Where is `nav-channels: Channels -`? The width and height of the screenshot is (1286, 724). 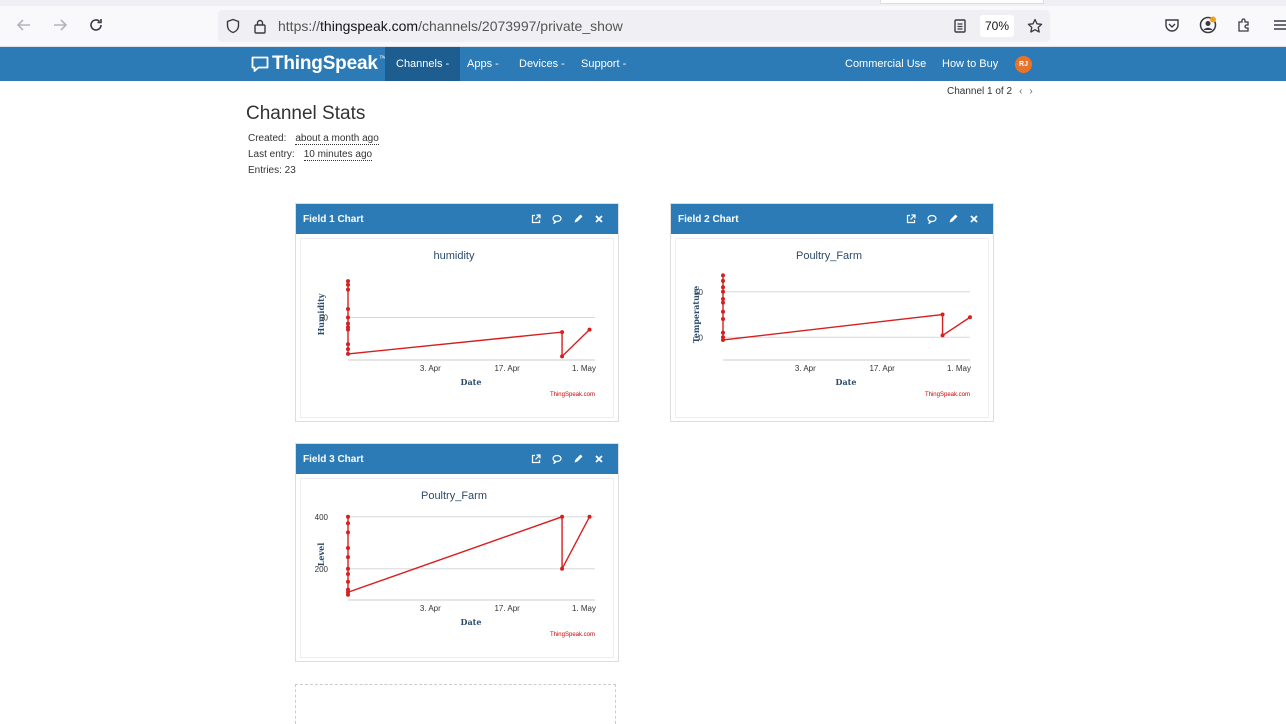 nav-channels: Channels - is located at coordinates (423, 64).